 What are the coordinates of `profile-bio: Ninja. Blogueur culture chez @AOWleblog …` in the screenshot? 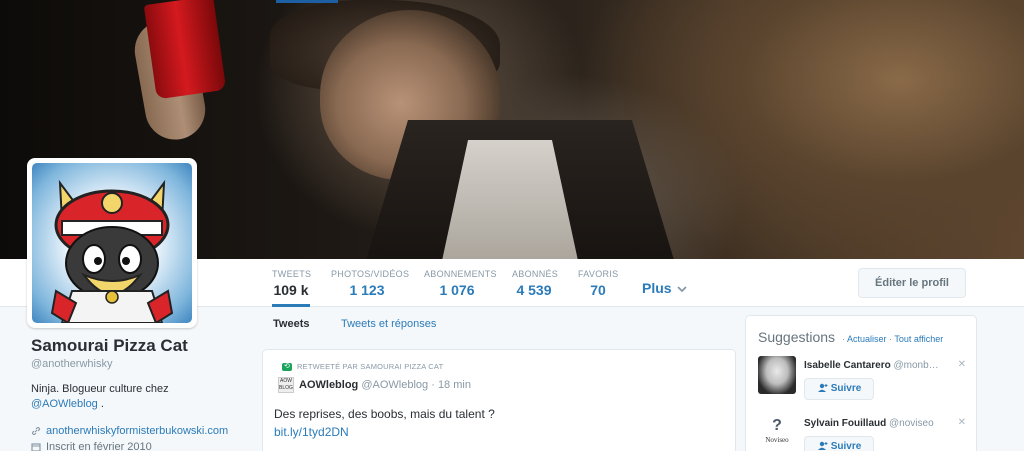 It's located at (136, 397).